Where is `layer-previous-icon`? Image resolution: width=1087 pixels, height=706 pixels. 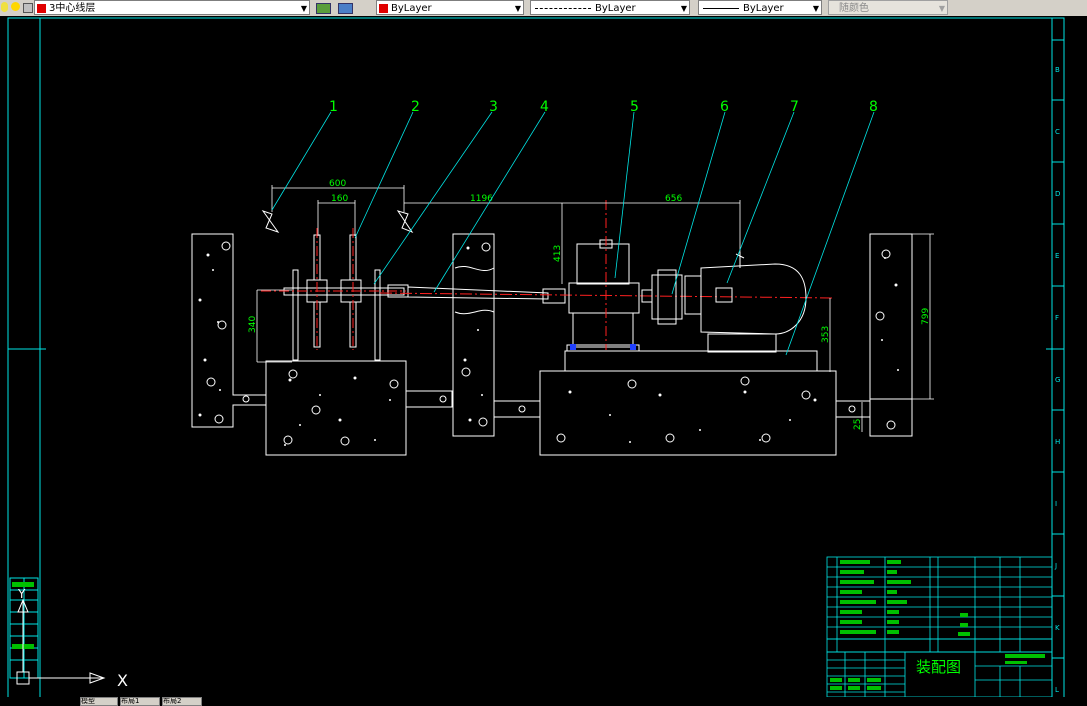
layer-previous-icon is located at coordinates (345, 7).